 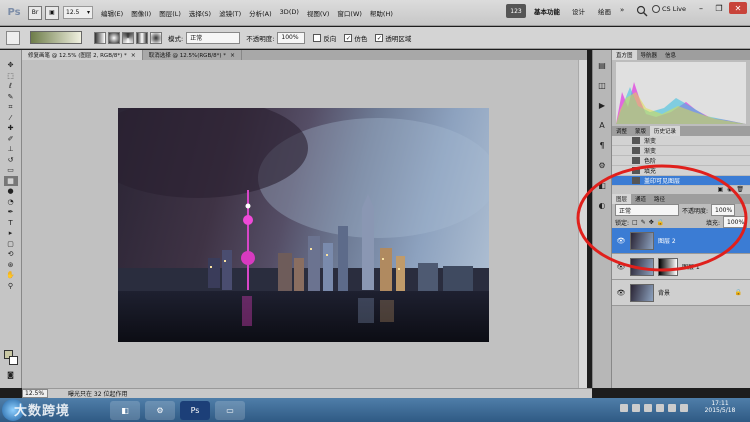 What do you see at coordinates (516, 11) in the screenshot?
I see `workspace-badge: 123` at bounding box center [516, 11].